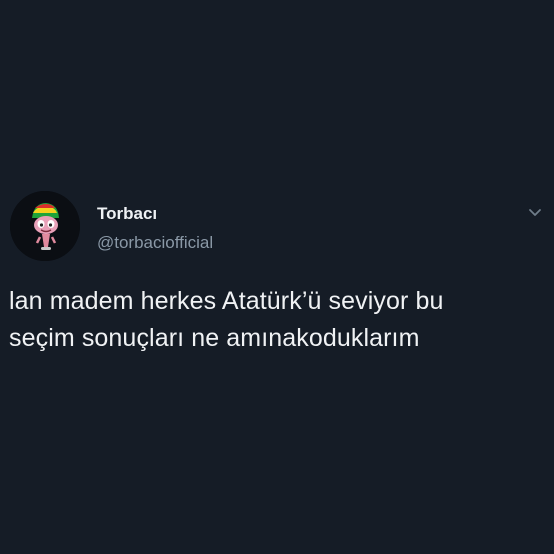 This screenshot has height=554, width=554. What do you see at coordinates (127, 214) in the screenshot?
I see `display-name: Torbacı` at bounding box center [127, 214].